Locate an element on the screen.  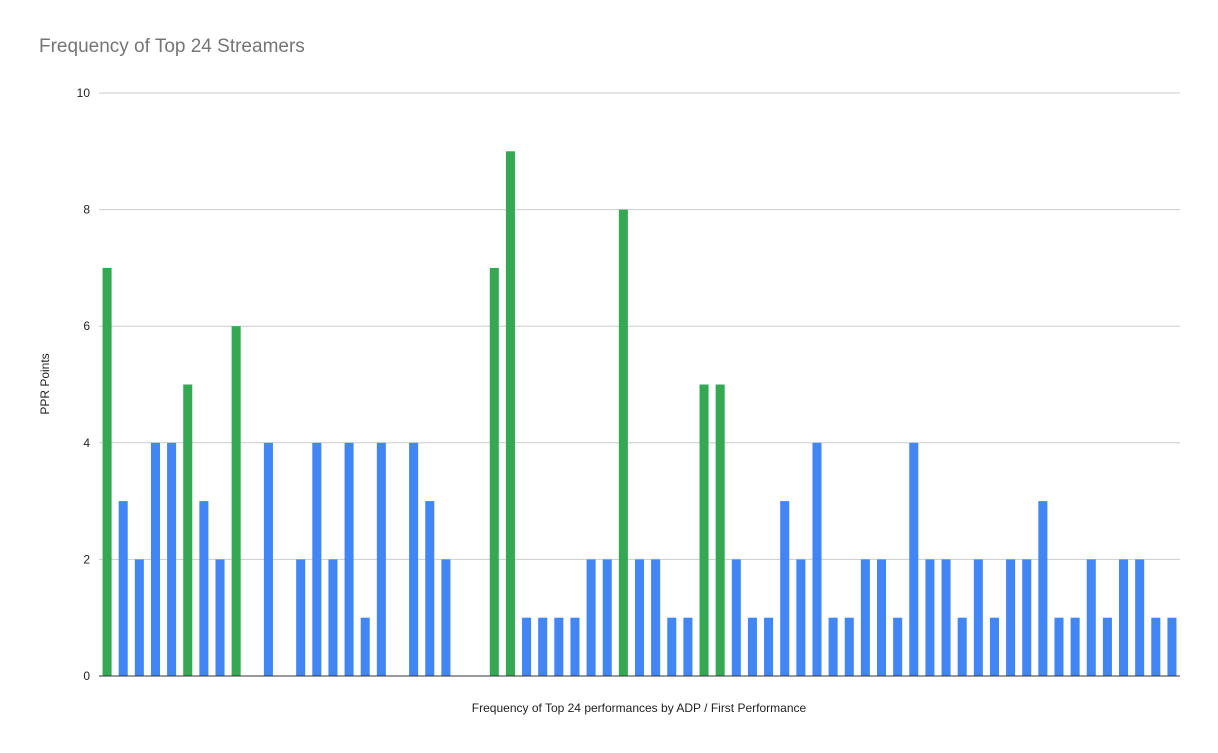
y-tick-labels: 0 2 4 6 8 10 is located at coordinates (84, 384).